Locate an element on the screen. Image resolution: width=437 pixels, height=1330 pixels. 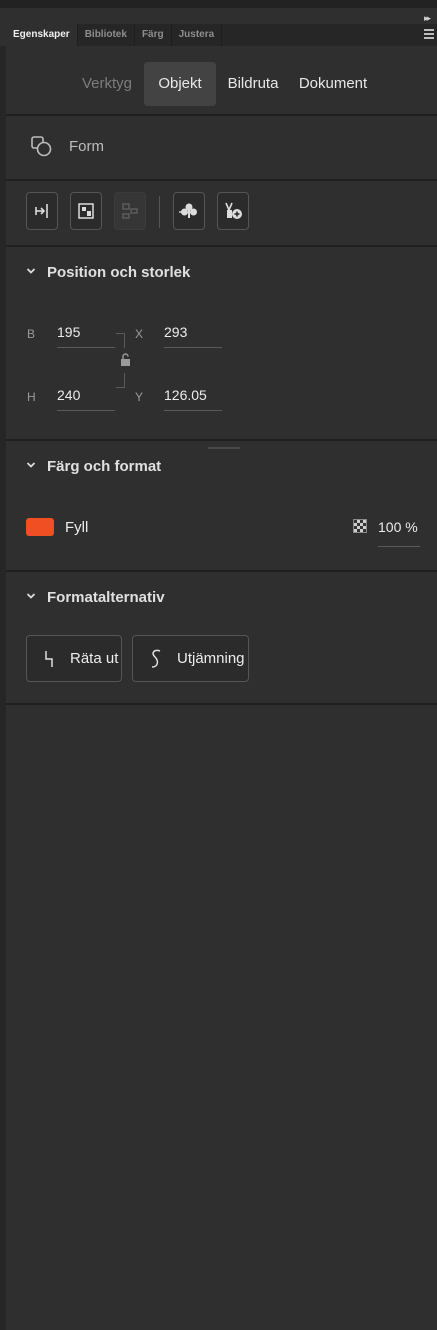
unlock-icon is located at coordinates (125, 360).